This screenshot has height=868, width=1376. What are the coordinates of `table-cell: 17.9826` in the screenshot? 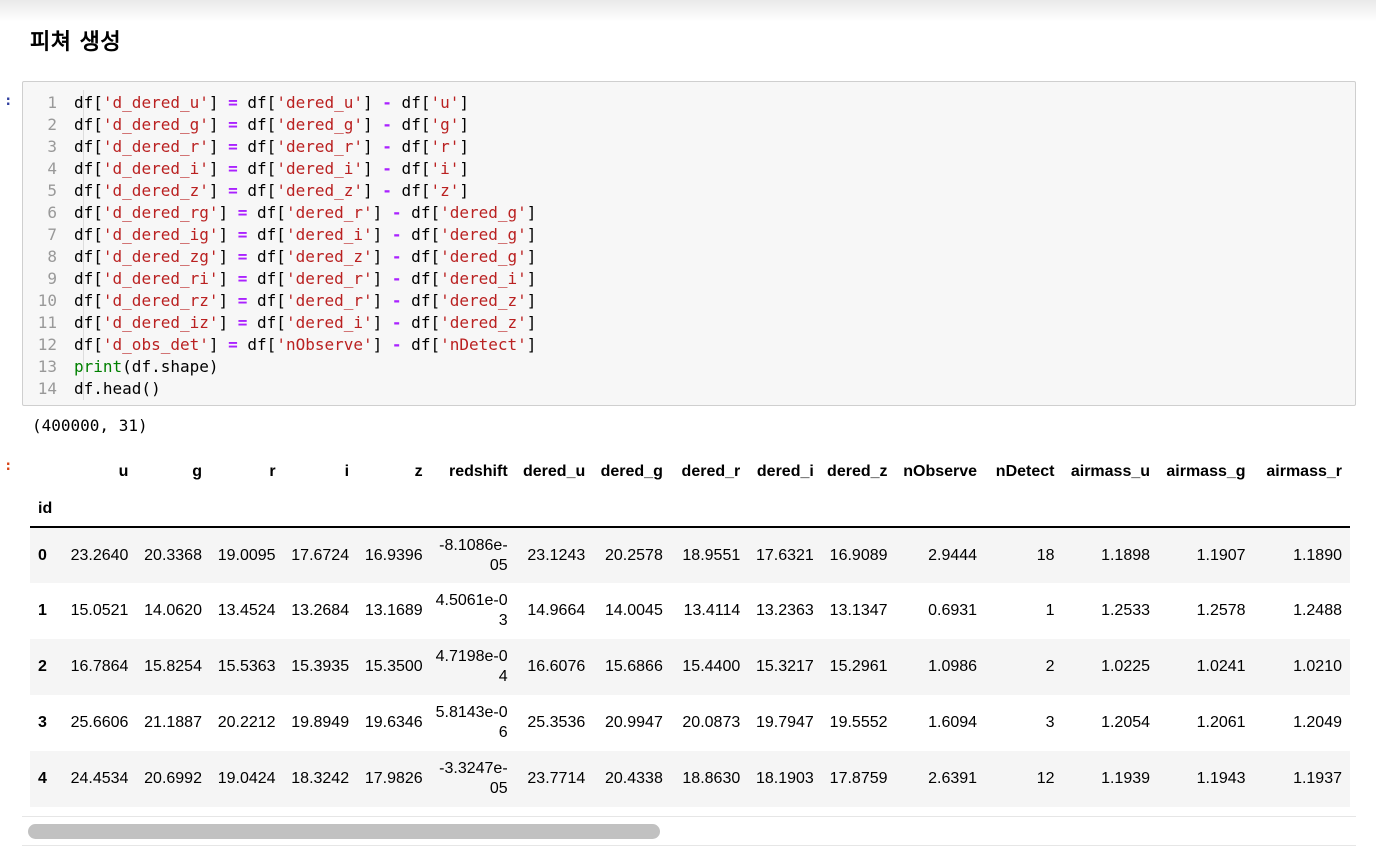 It's located at (393, 778).